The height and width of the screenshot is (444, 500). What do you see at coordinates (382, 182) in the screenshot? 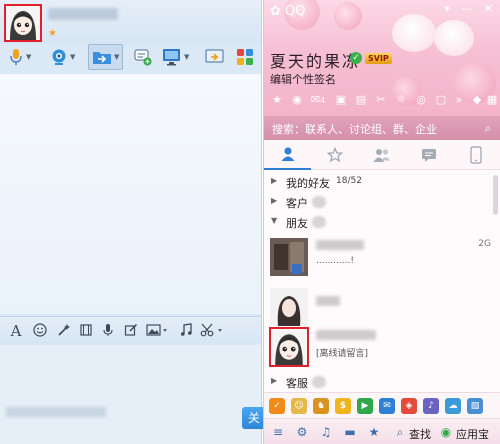
I see `group-my-friends: ▶ 我的好友 18/52` at bounding box center [382, 182].